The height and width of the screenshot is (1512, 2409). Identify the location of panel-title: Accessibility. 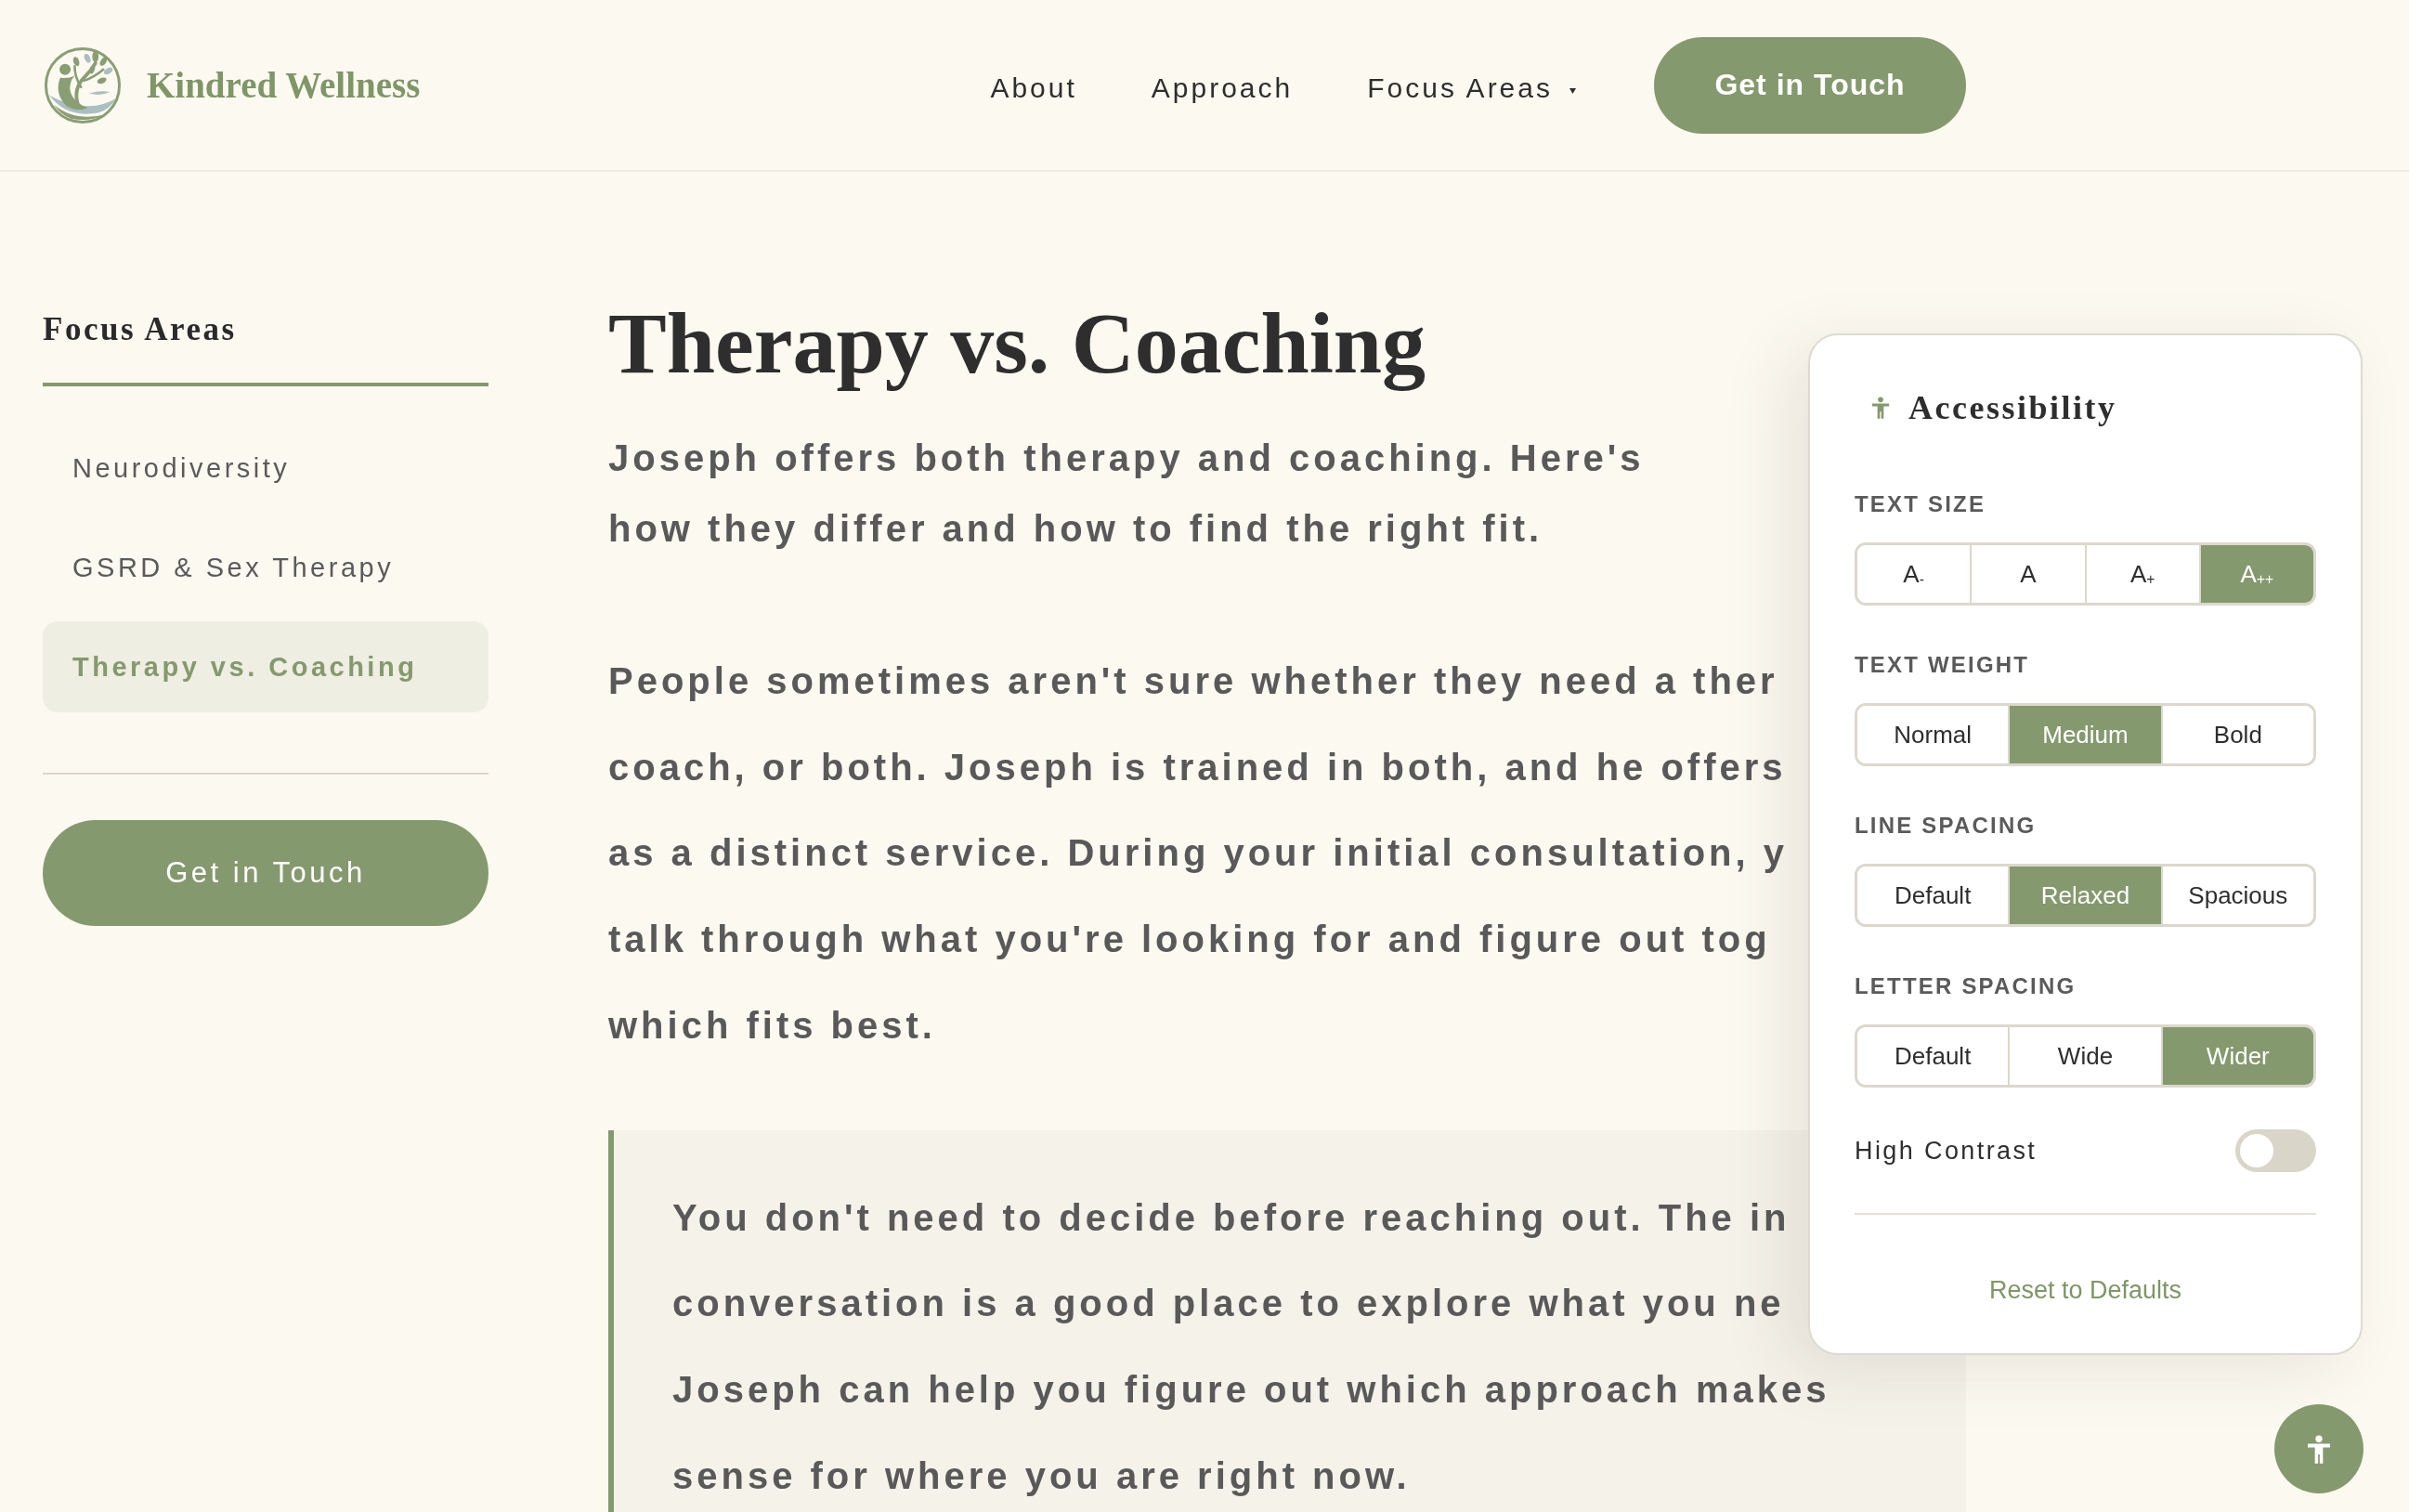
(2012, 408).